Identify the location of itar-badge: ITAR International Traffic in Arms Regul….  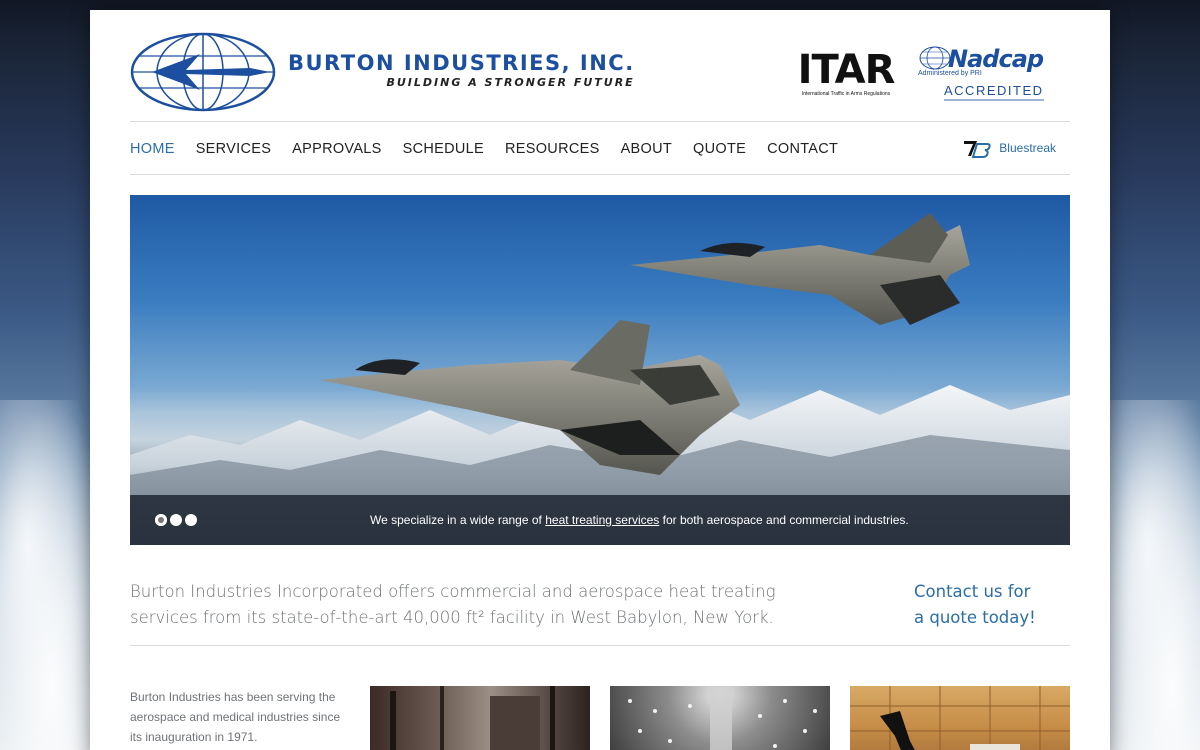
(846, 73).